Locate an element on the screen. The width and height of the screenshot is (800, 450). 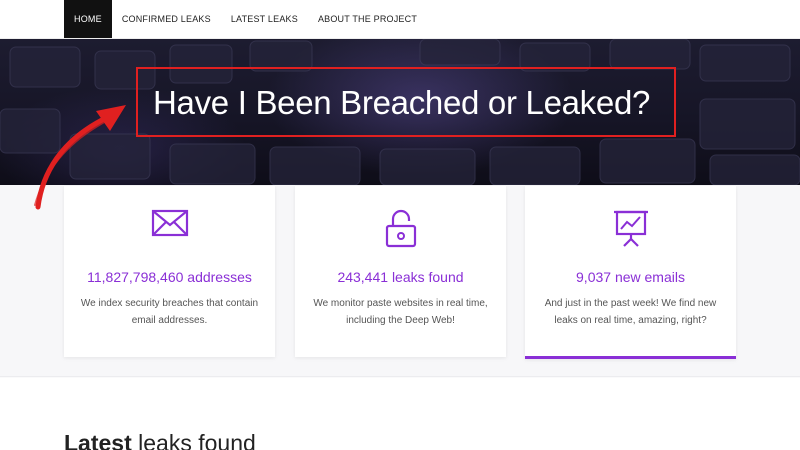
nav-home: HOME is located at coordinates (88, 19).